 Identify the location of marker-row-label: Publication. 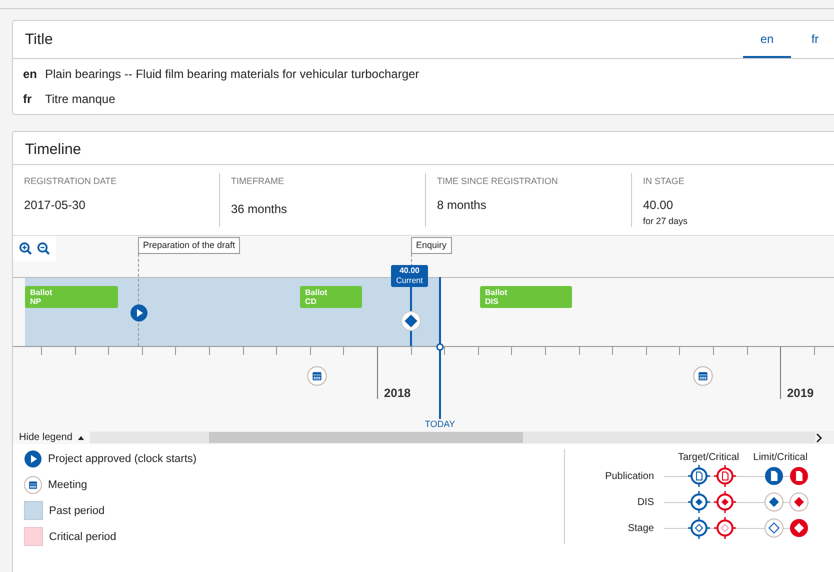
(629, 476).